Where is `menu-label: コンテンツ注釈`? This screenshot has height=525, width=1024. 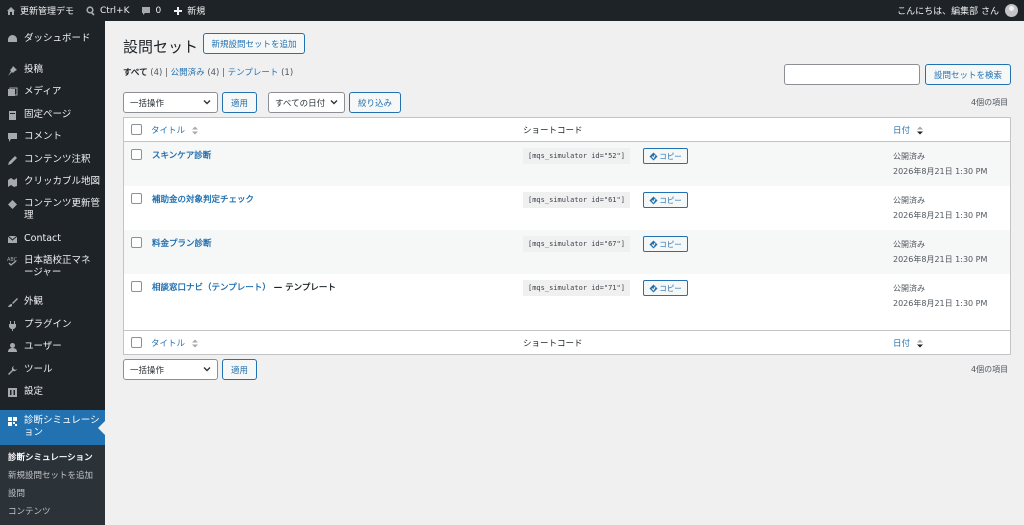 menu-label: コンテンツ注釈 is located at coordinates (57, 159).